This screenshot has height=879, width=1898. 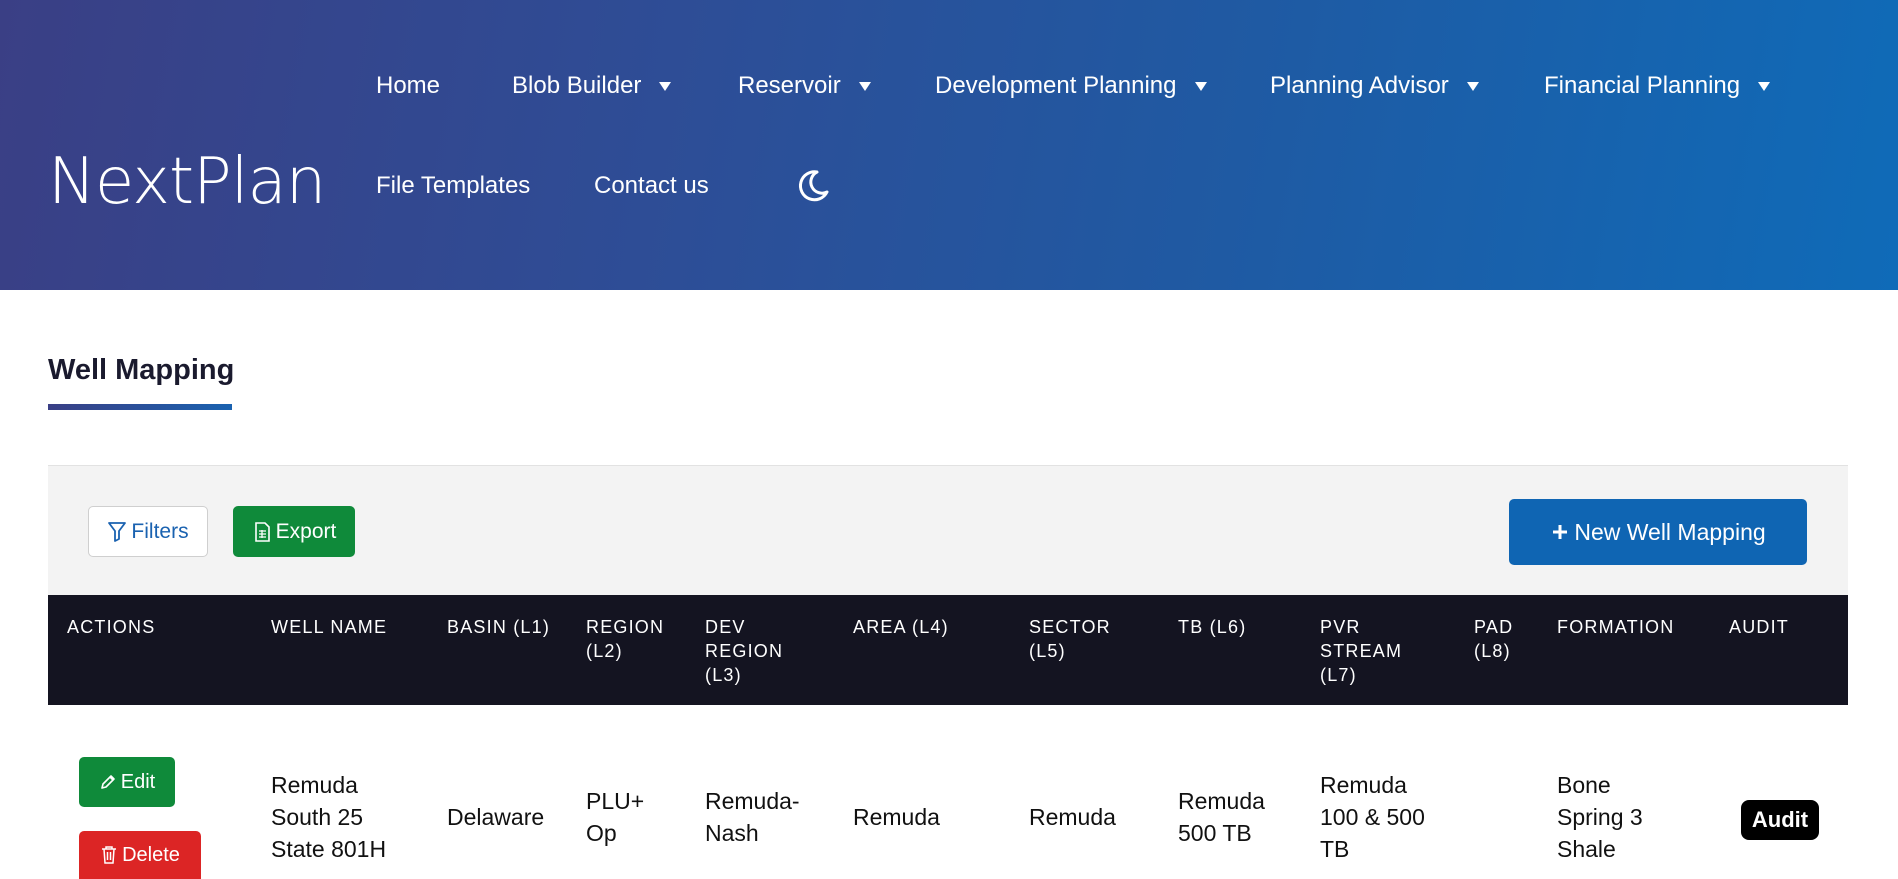 What do you see at coordinates (1493, 639) in the screenshot?
I see `col-pad: PAD (L8)` at bounding box center [1493, 639].